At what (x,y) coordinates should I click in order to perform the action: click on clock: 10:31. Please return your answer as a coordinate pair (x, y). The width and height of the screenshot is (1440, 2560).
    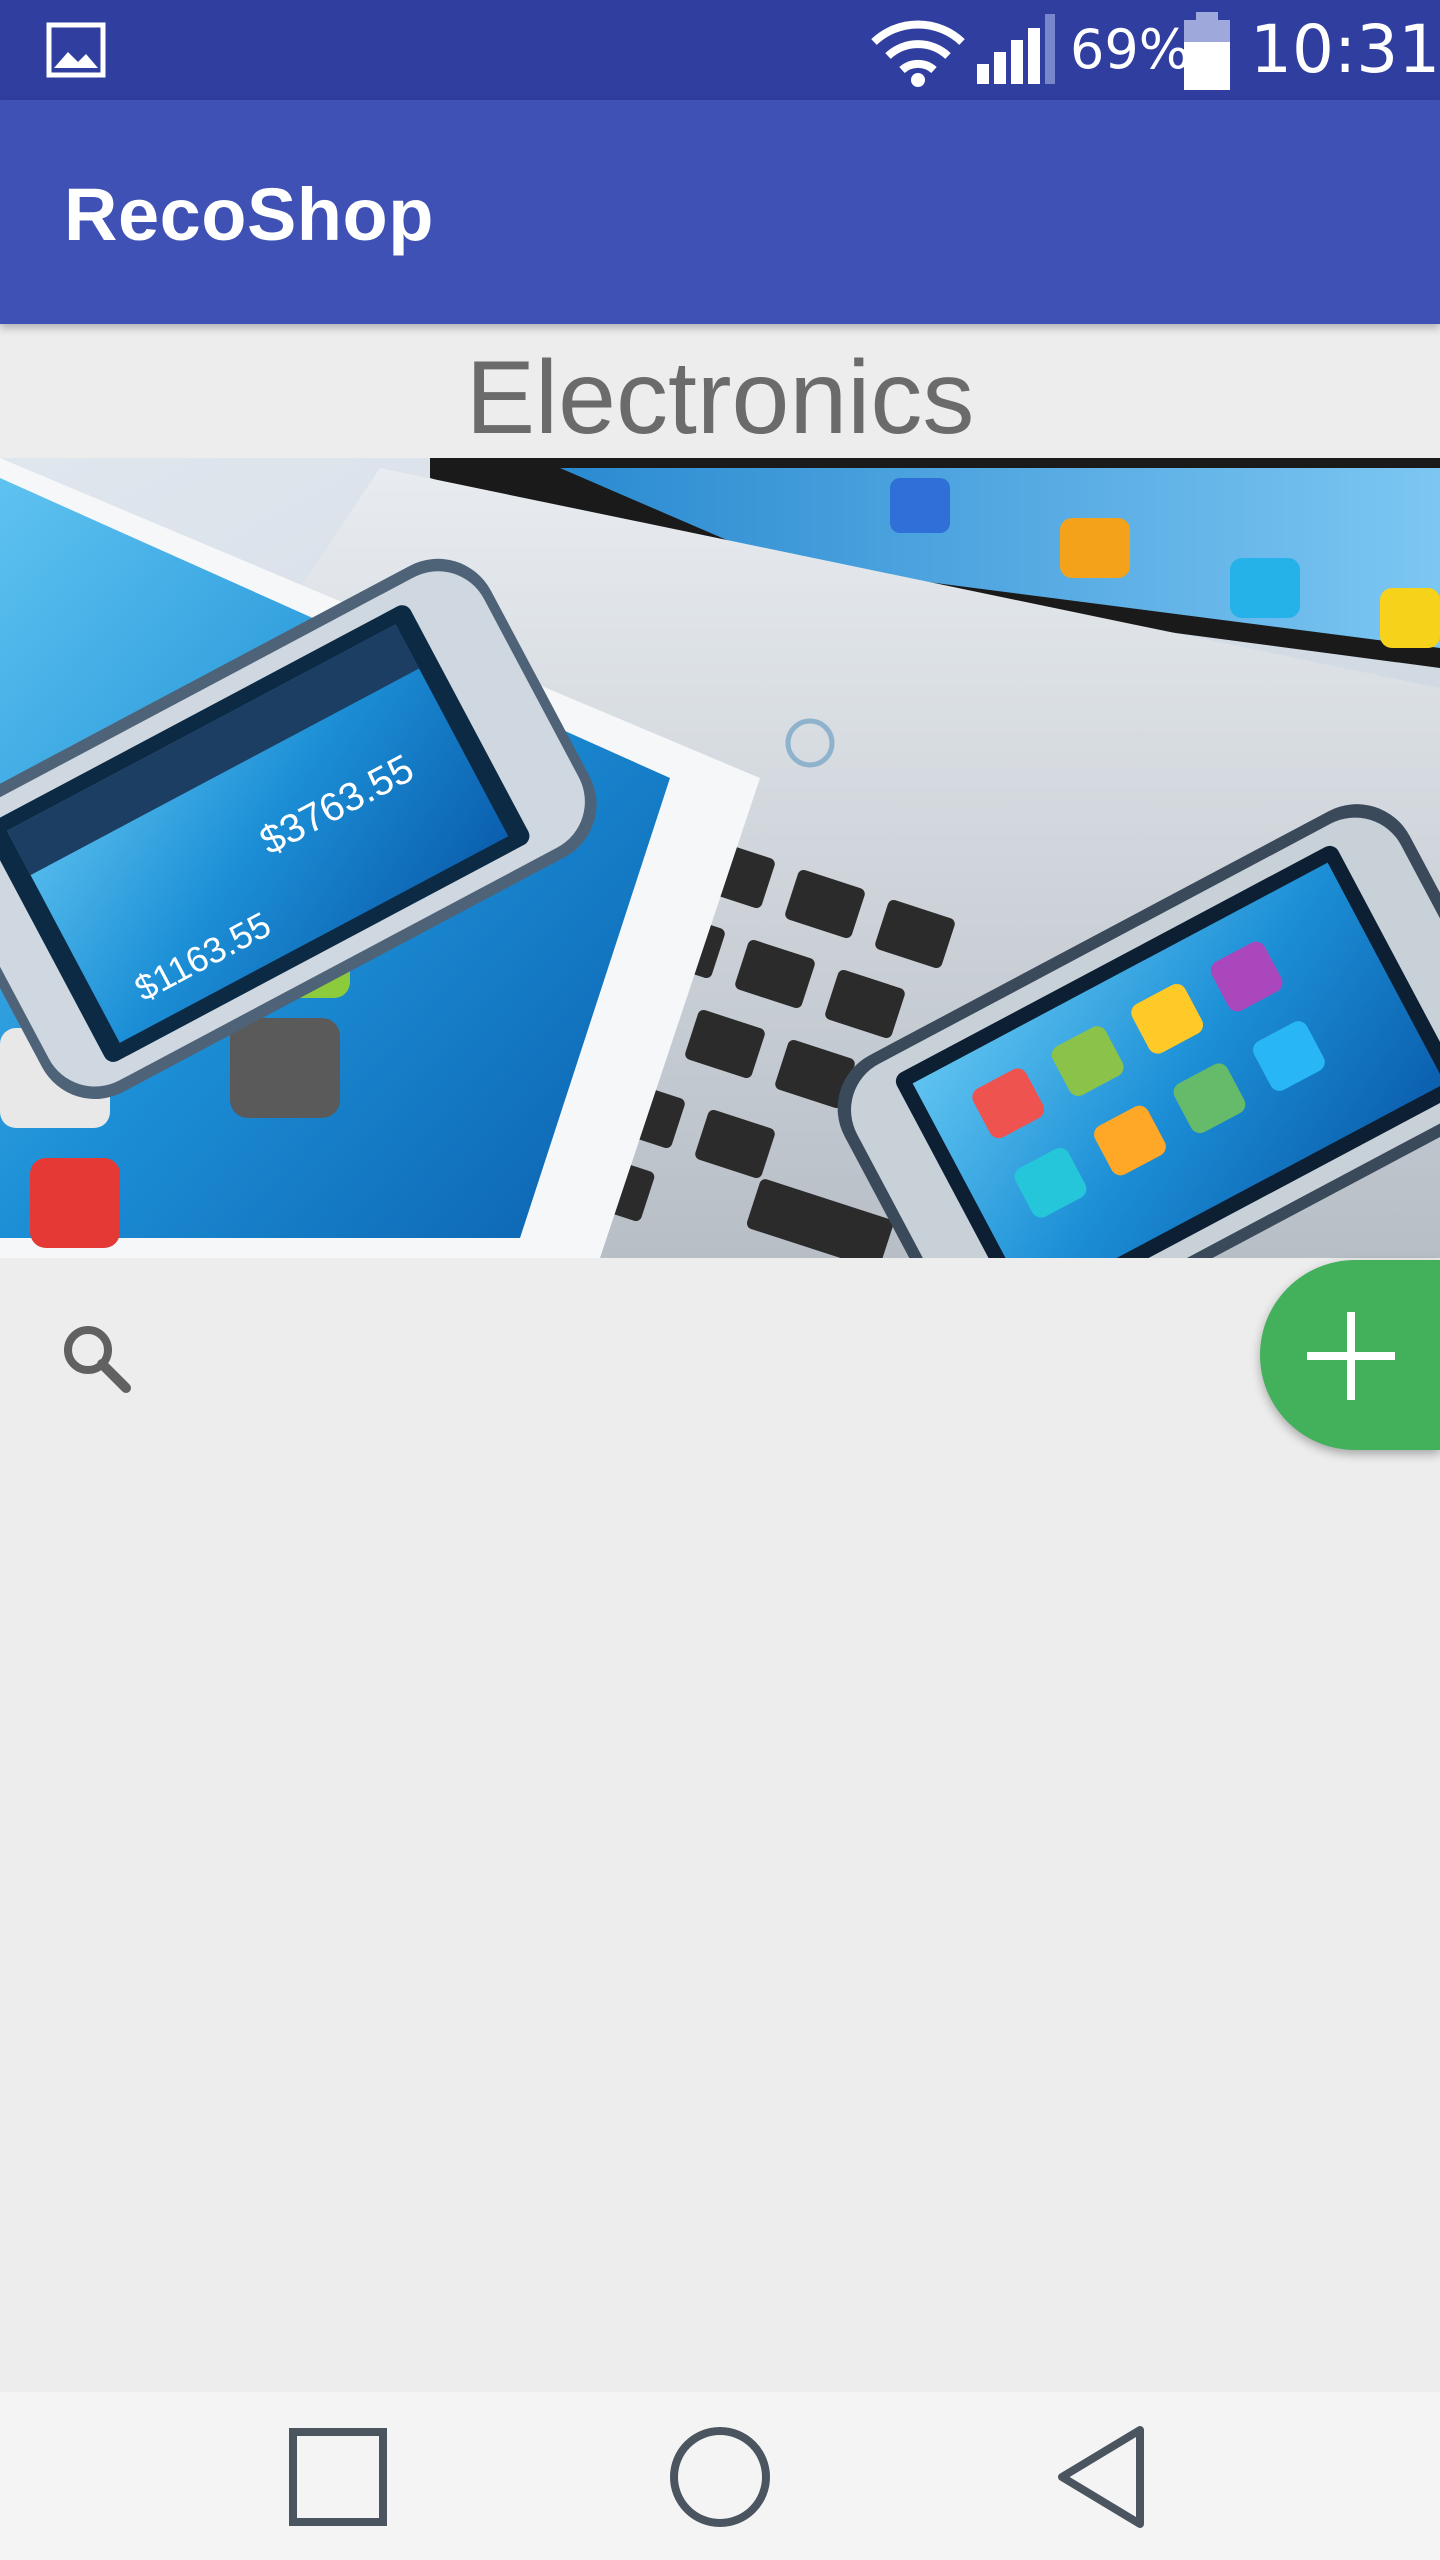
    Looking at the image, I should click on (1345, 49).